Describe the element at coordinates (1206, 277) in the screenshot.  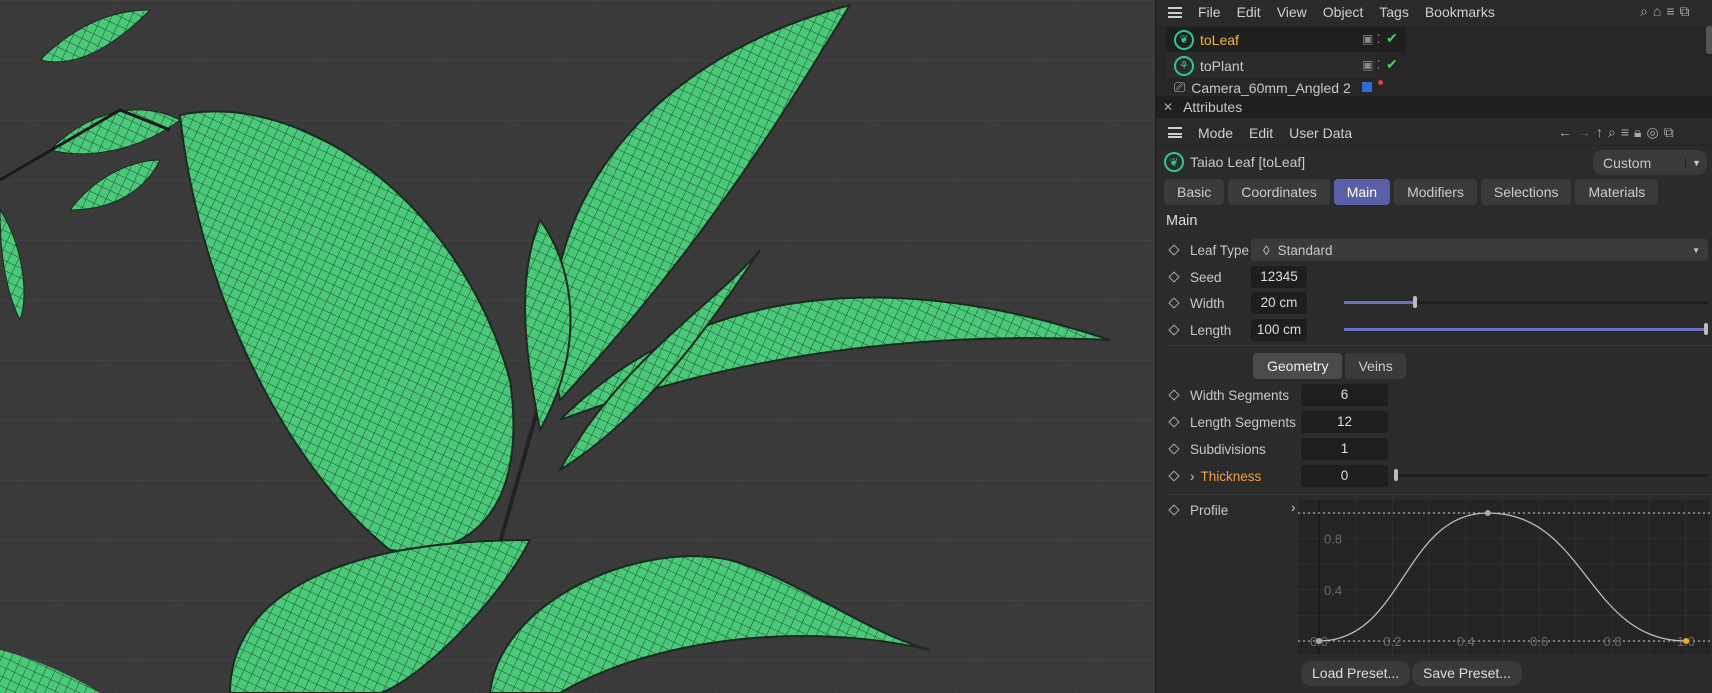
I see `param-label: Seed` at that location.